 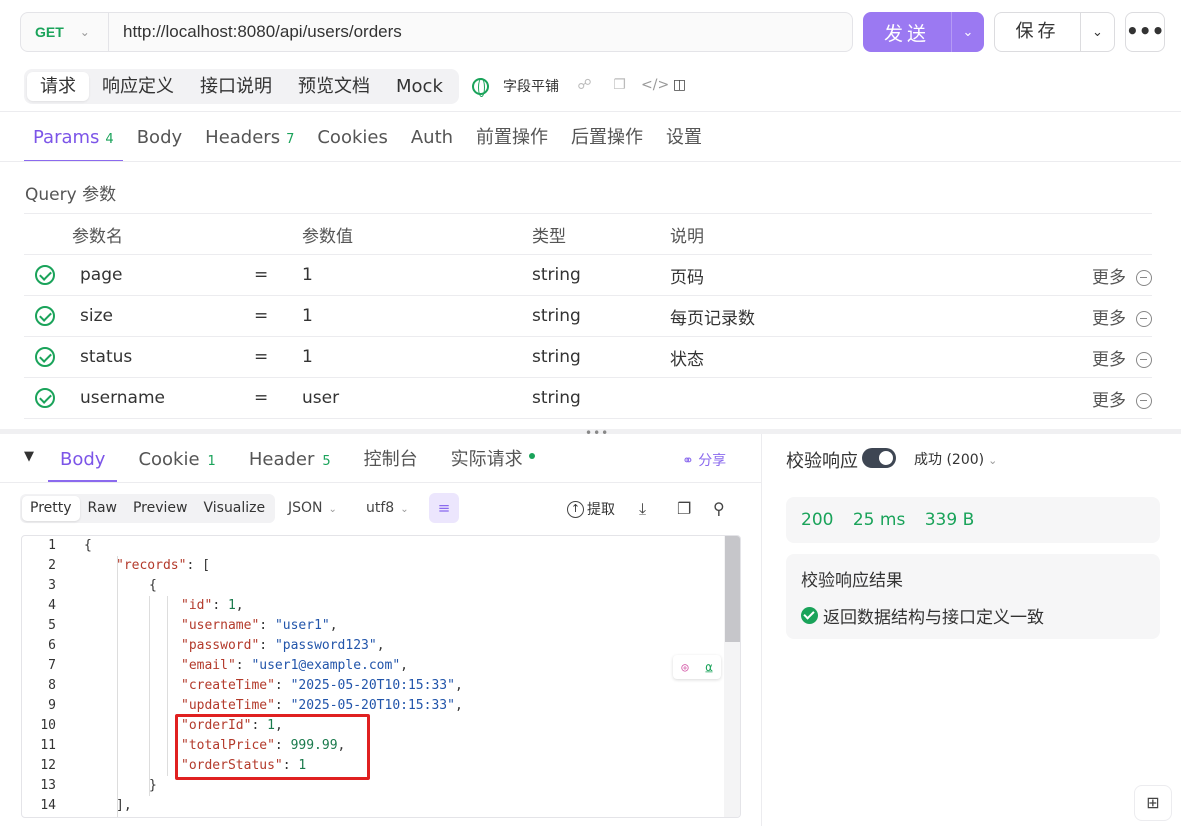 What do you see at coordinates (512, 138) in the screenshot?
I see `tab-pre-operations: 前置操作` at bounding box center [512, 138].